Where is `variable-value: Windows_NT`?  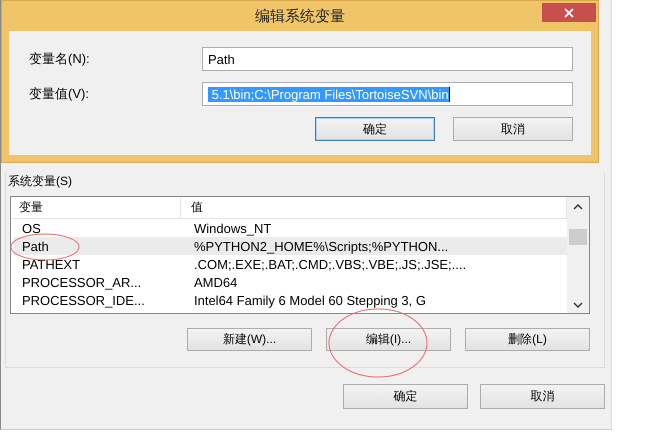
variable-value: Windows_NT is located at coordinates (232, 228).